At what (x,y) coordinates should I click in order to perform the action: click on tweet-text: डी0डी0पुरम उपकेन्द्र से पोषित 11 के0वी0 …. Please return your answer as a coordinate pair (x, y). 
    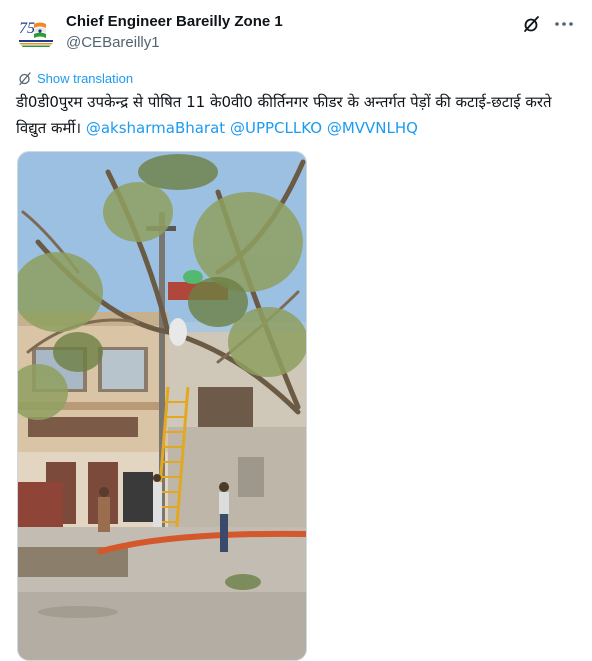
    Looking at the image, I should click on (299, 115).